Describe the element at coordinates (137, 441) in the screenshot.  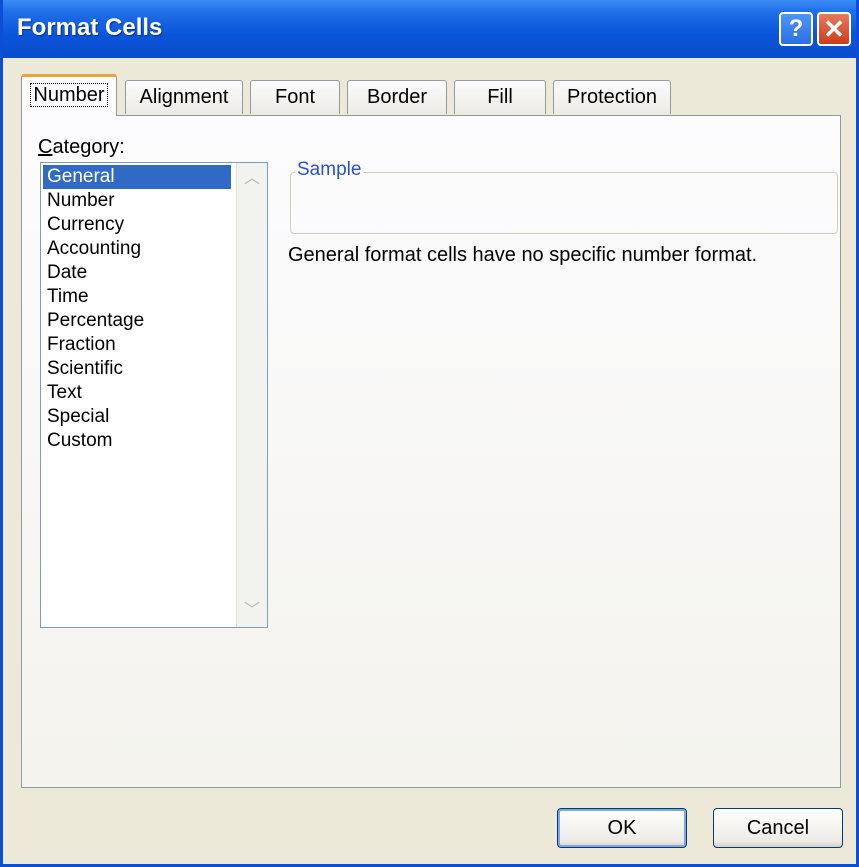
I see `category-item-custom: Custom` at that location.